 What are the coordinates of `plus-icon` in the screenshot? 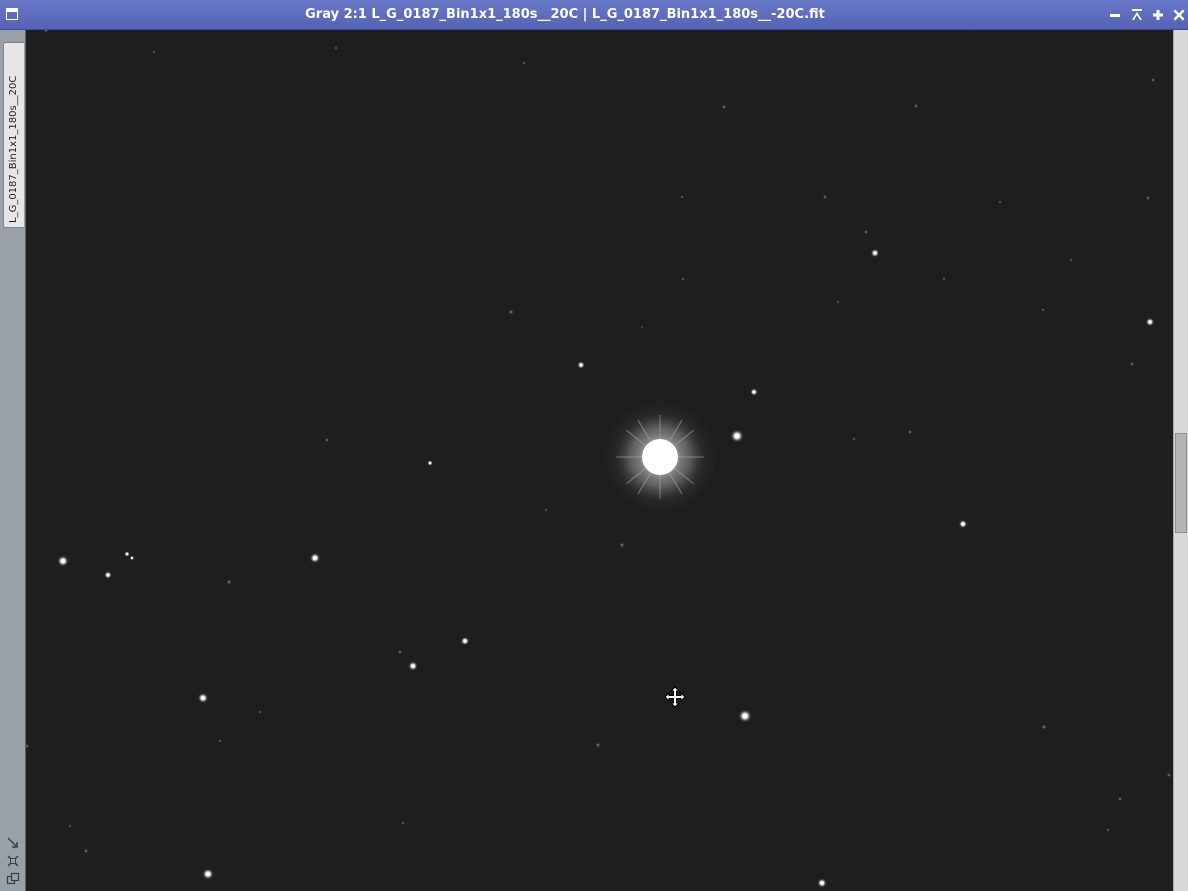 It's located at (1158, 15).